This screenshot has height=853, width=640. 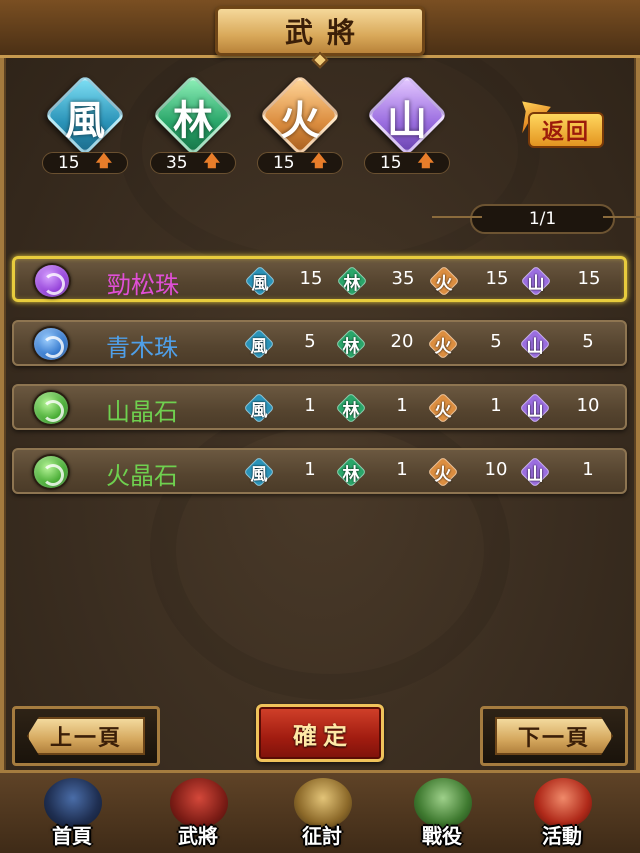 I want to click on forest-value: 20, so click(x=402, y=341).